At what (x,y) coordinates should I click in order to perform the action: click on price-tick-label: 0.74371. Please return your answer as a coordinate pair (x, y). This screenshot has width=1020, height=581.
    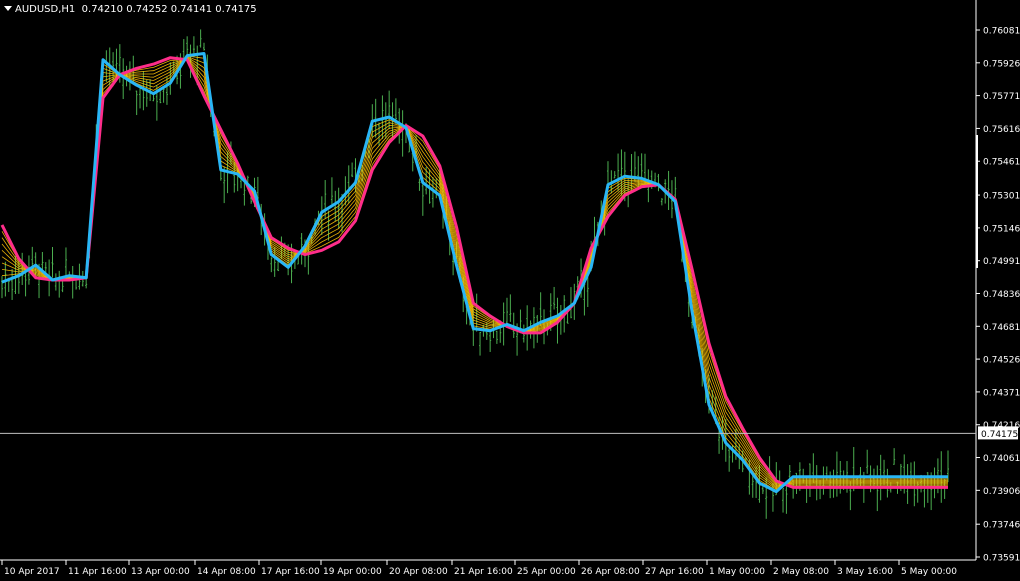
    Looking at the image, I should click on (1001, 393).